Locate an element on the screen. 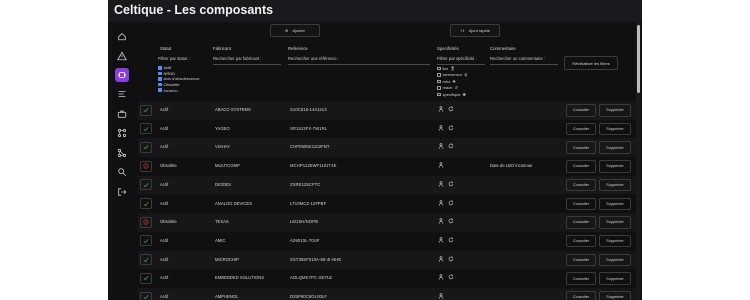  column-header-reference: Reference is located at coordinates (298, 48).